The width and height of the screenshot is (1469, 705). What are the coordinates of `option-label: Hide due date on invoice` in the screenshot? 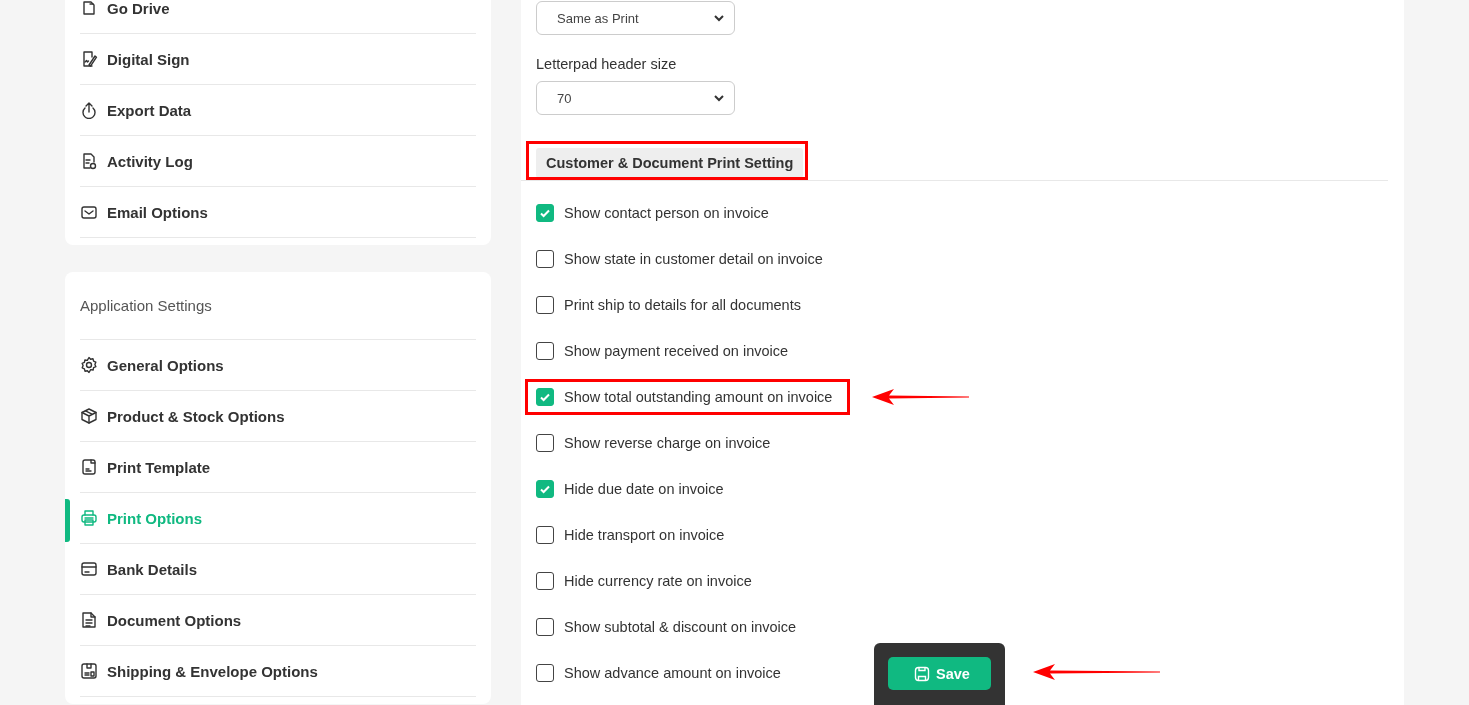 It's located at (644, 489).